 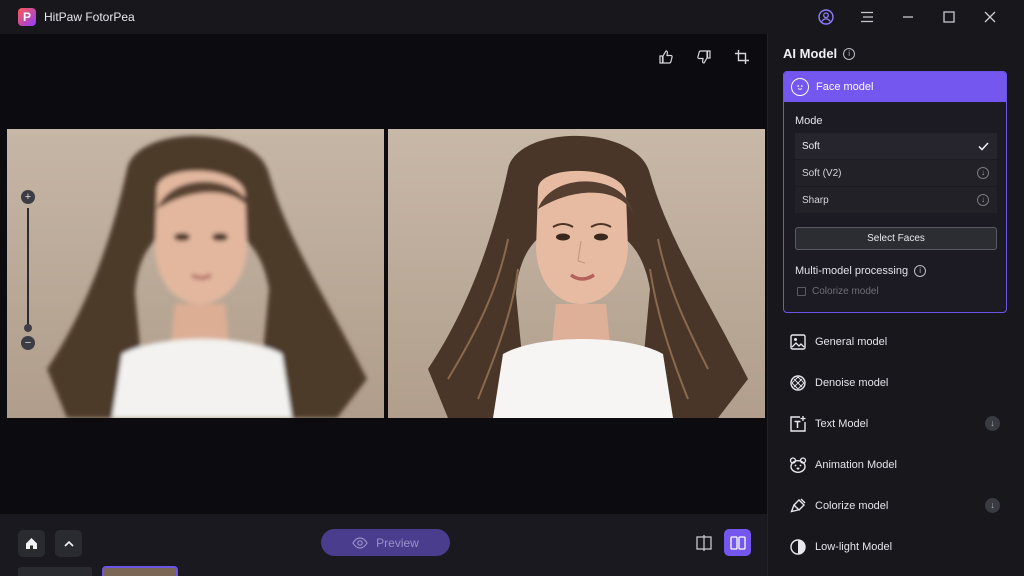 I want to click on mode-option-soft: Soft, so click(x=896, y=146).